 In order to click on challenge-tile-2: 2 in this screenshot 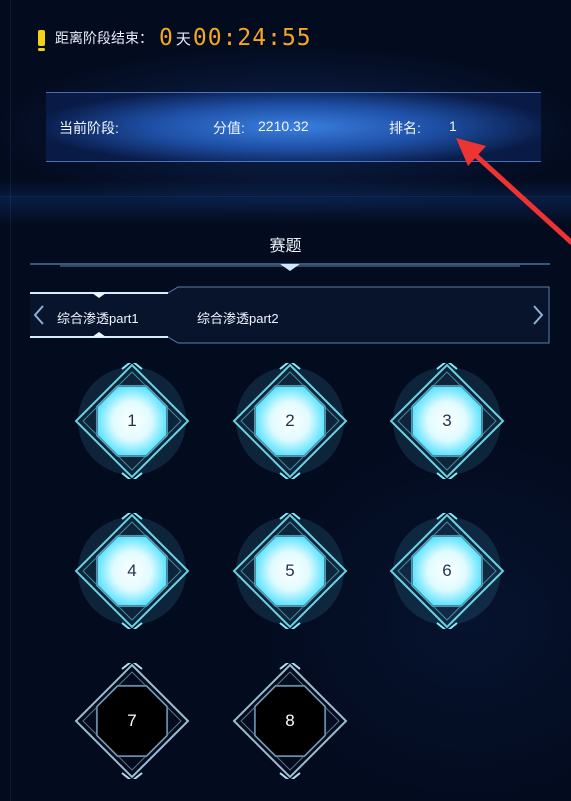, I will do `click(290, 421)`.